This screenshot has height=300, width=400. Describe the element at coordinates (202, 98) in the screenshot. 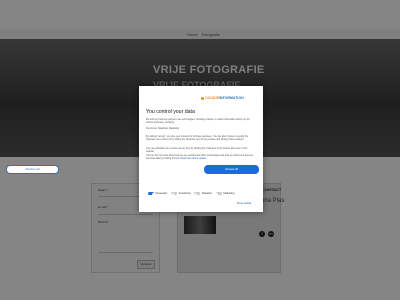

I see `logo-mark-icon` at that location.